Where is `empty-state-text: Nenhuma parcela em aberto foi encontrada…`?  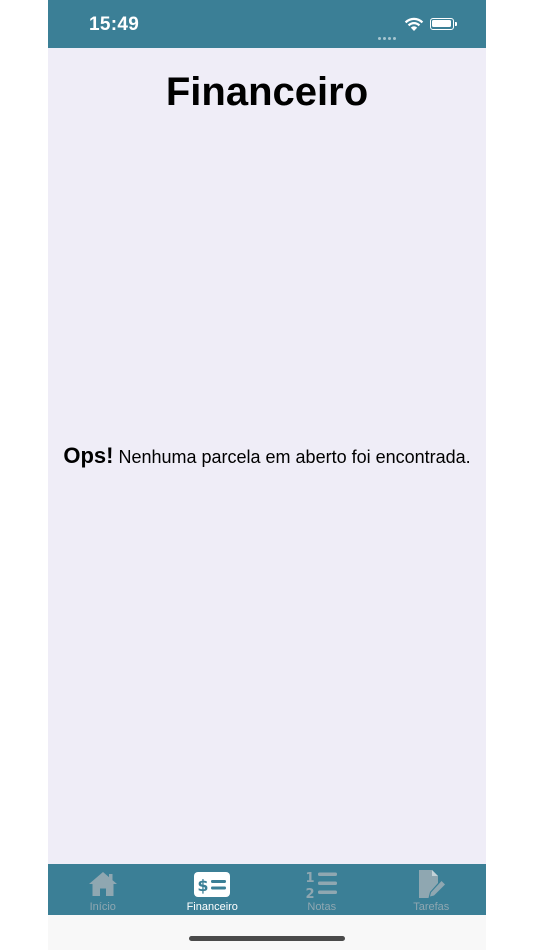
empty-state-text: Nenhuma parcela em aberto foi encontrada… is located at coordinates (292, 457).